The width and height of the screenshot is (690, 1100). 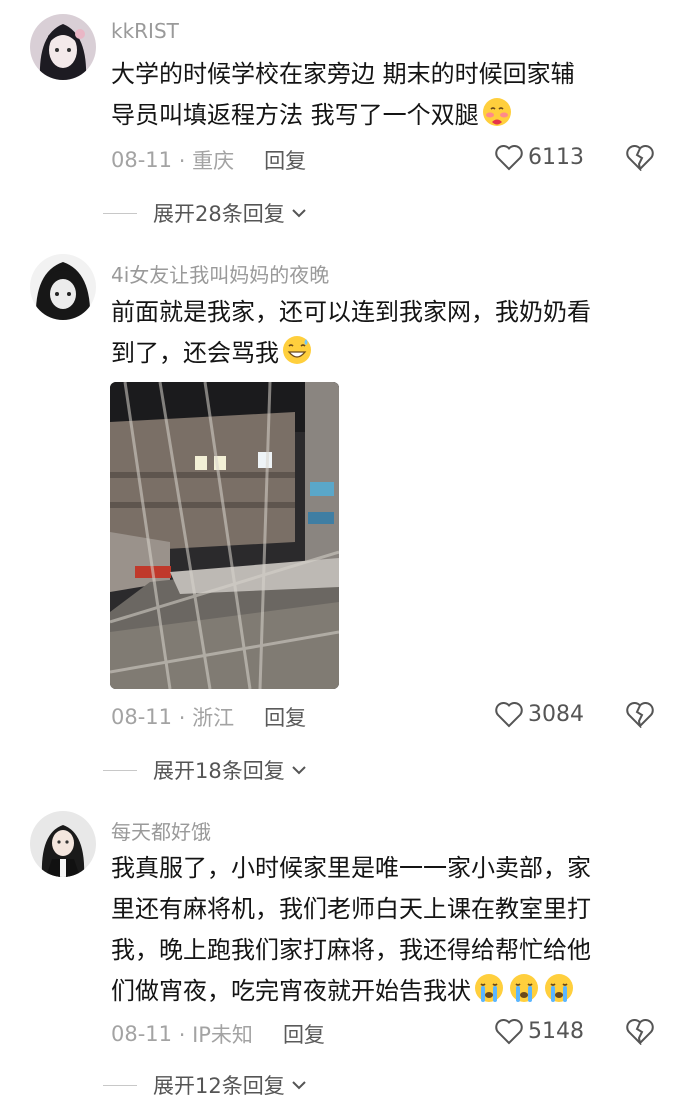 What do you see at coordinates (351, 312) in the screenshot?
I see `comment-line: 前面就是我家，还可以连到我家网，我奶奶看` at bounding box center [351, 312].